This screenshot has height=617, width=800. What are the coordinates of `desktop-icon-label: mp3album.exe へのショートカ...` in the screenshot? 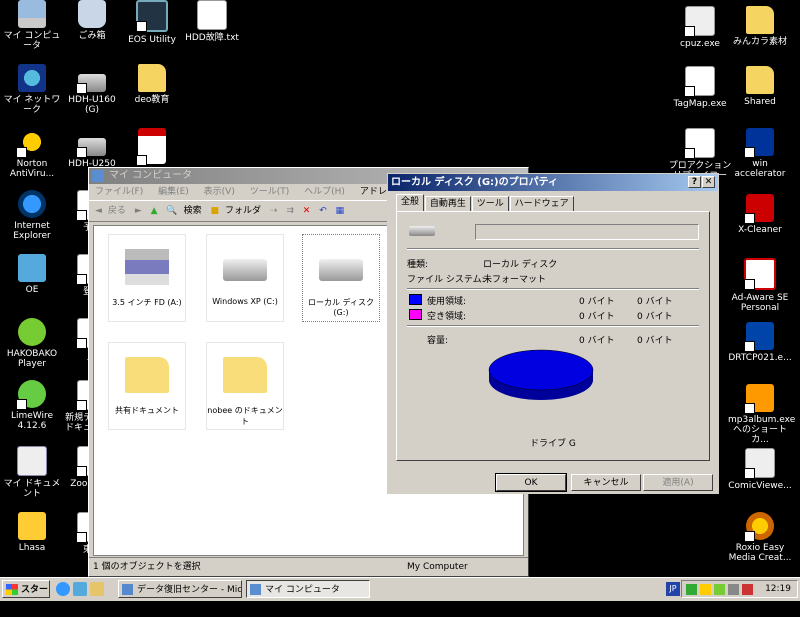 It's located at (762, 430).